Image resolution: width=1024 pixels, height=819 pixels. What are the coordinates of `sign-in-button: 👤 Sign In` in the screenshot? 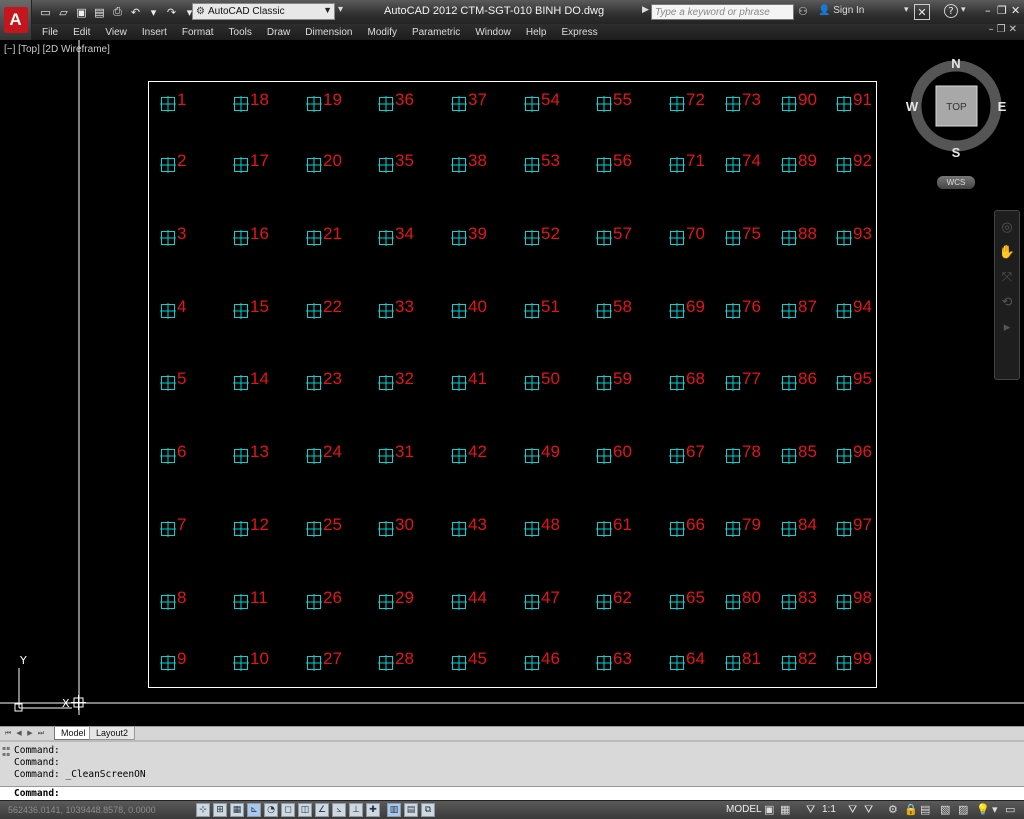 It's located at (841, 10).